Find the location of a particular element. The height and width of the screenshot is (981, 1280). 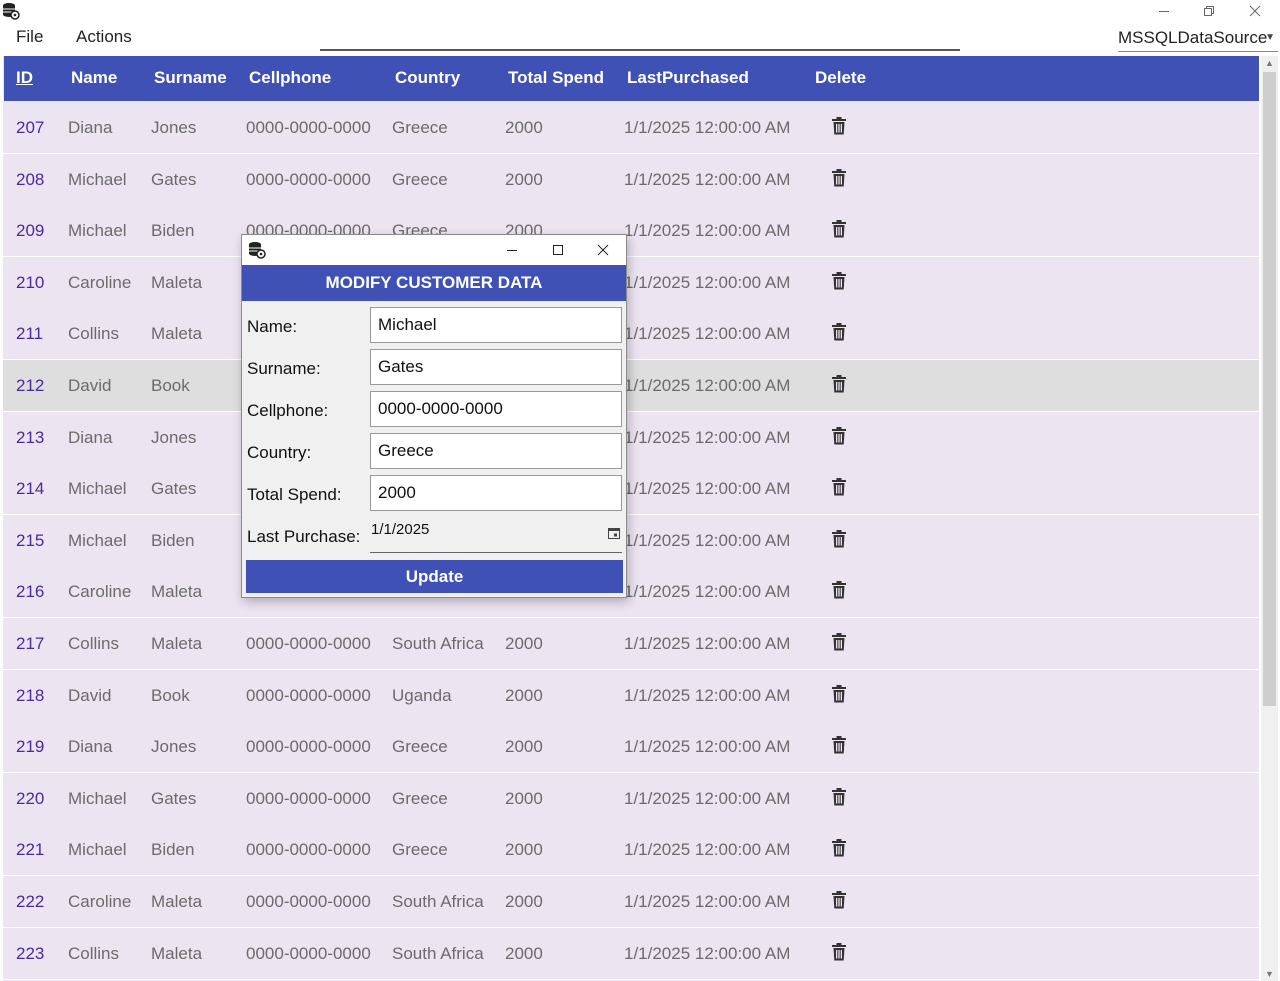

close-icon is located at coordinates (603, 250).